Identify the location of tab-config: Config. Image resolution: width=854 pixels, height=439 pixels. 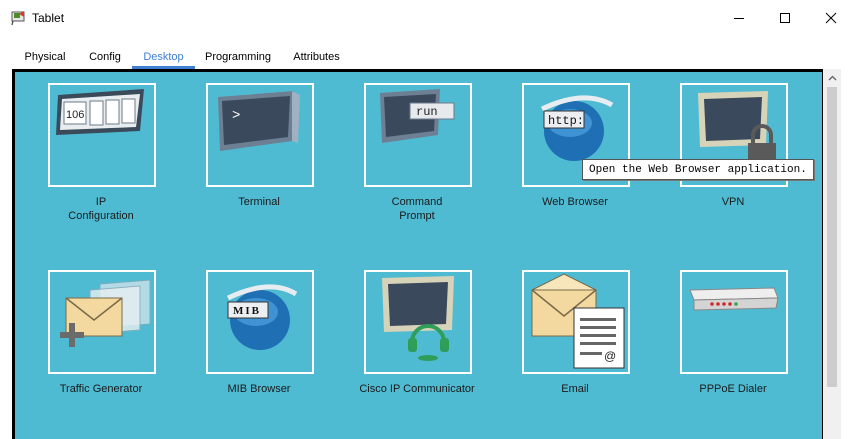
(105, 57).